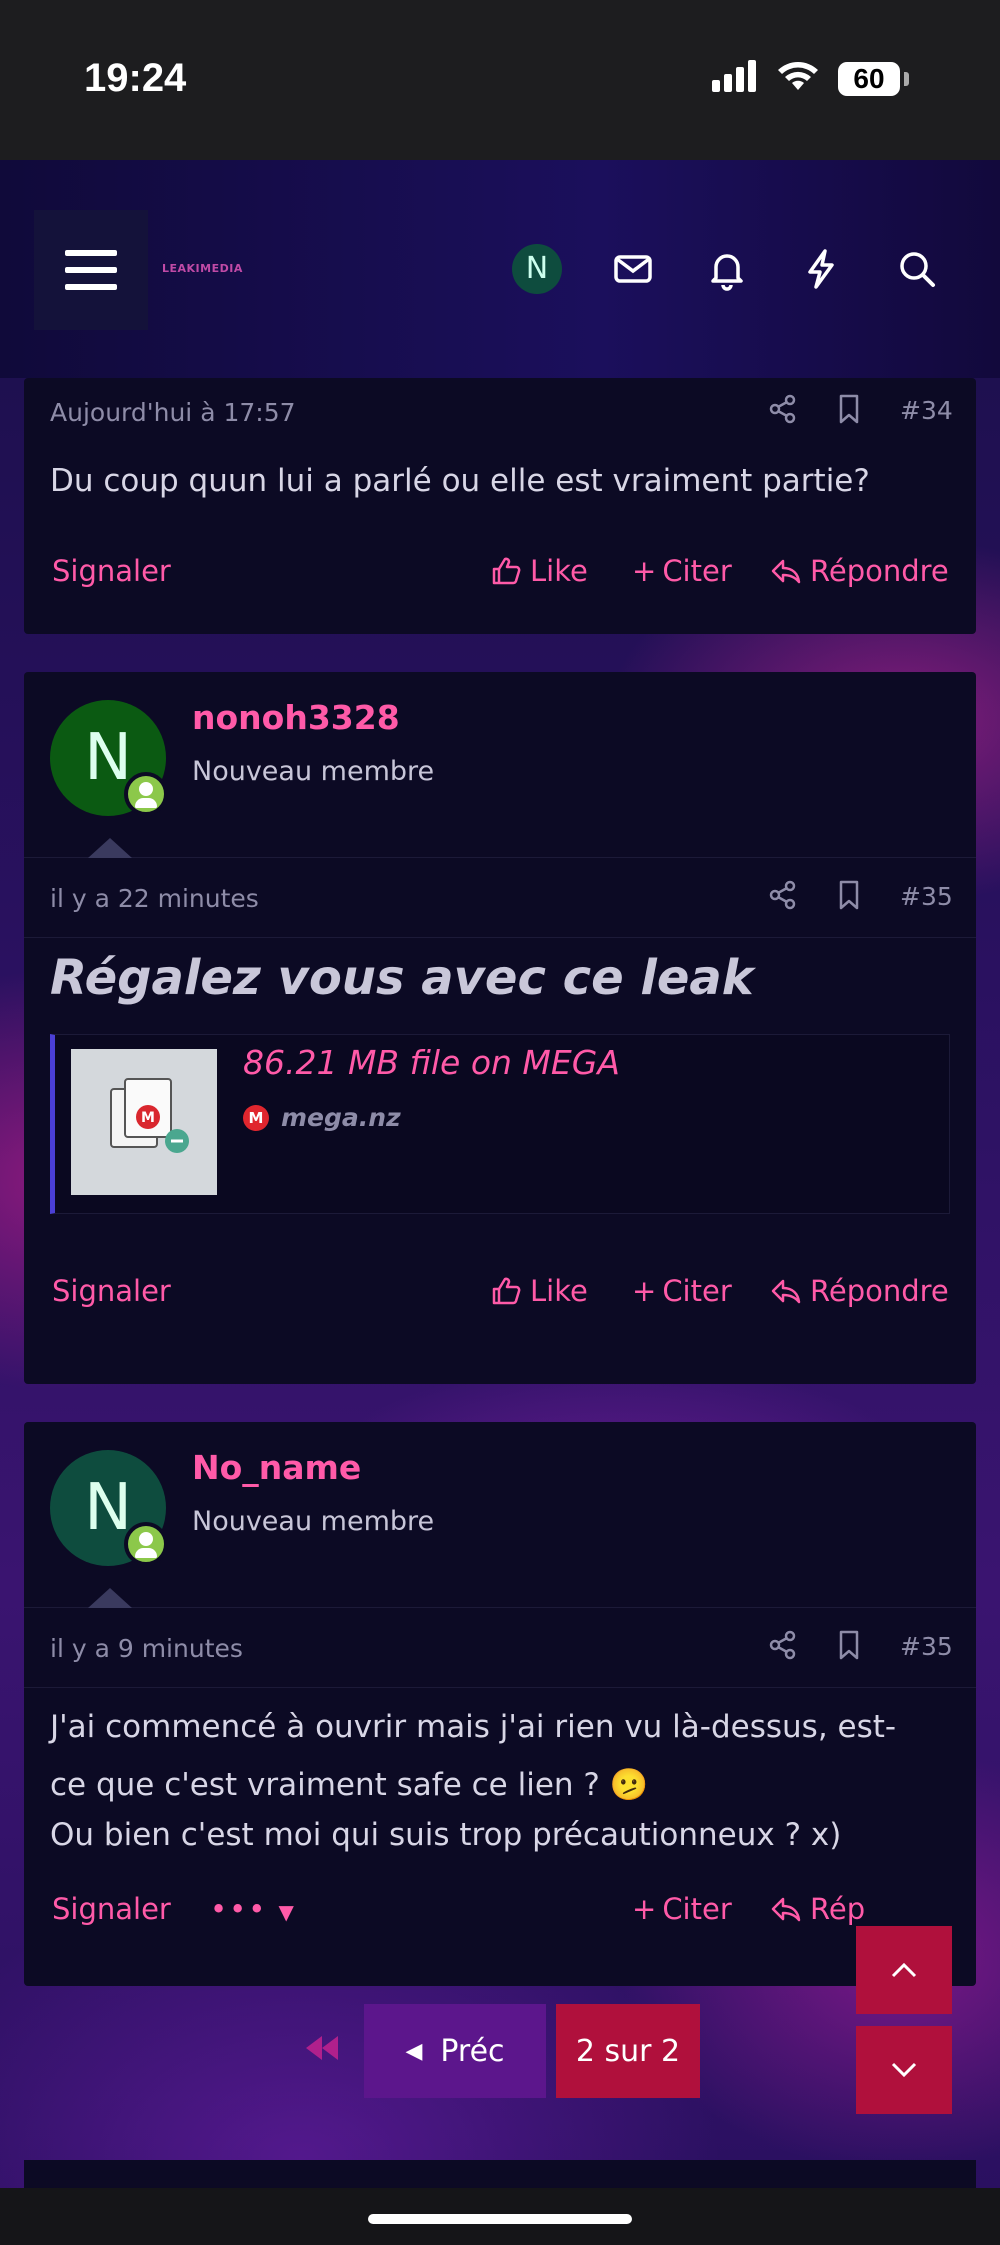  I want to click on user-avatar: N, so click(537, 269).